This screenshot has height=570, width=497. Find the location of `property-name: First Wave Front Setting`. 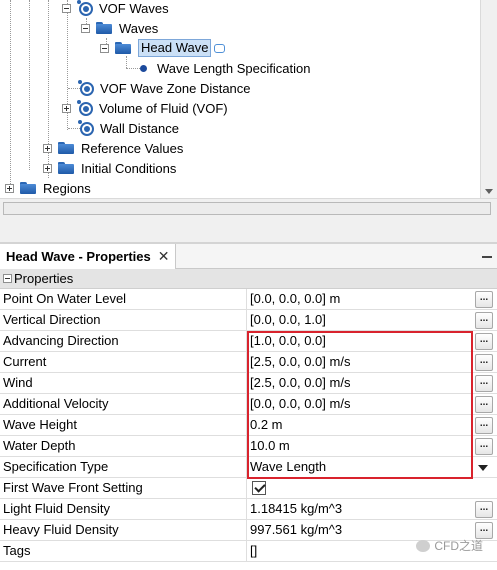

property-name: First Wave Front Setting is located at coordinates (73, 487).